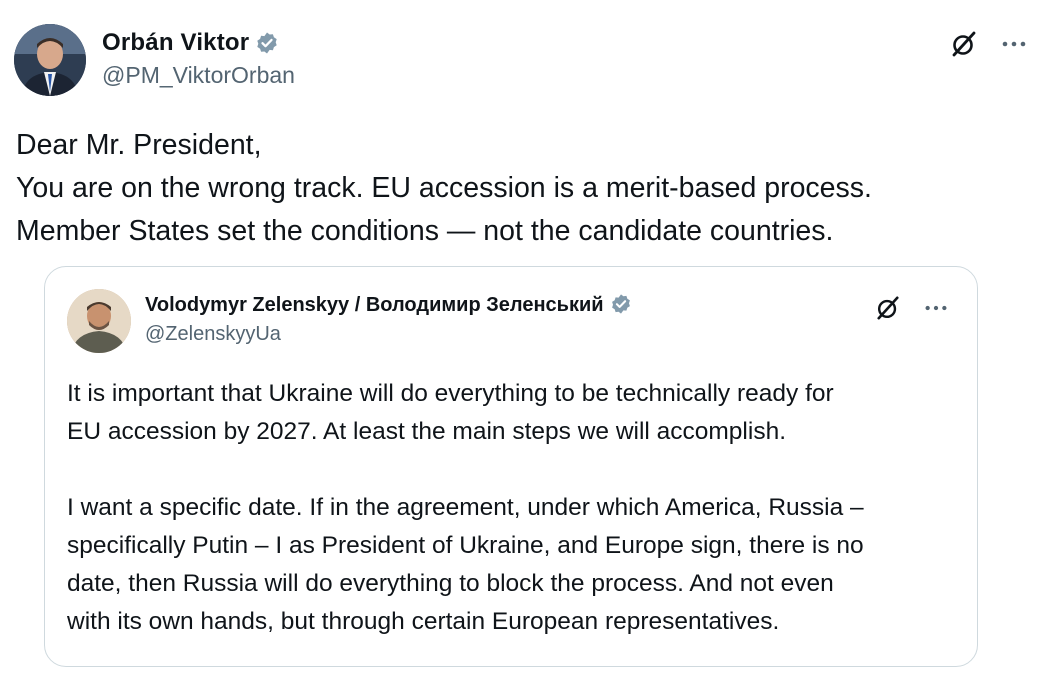 Image resolution: width=1058 pixels, height=697 pixels. Describe the element at coordinates (198, 75) in the screenshot. I see `author-handle: @PM_ViktorOrban` at that location.